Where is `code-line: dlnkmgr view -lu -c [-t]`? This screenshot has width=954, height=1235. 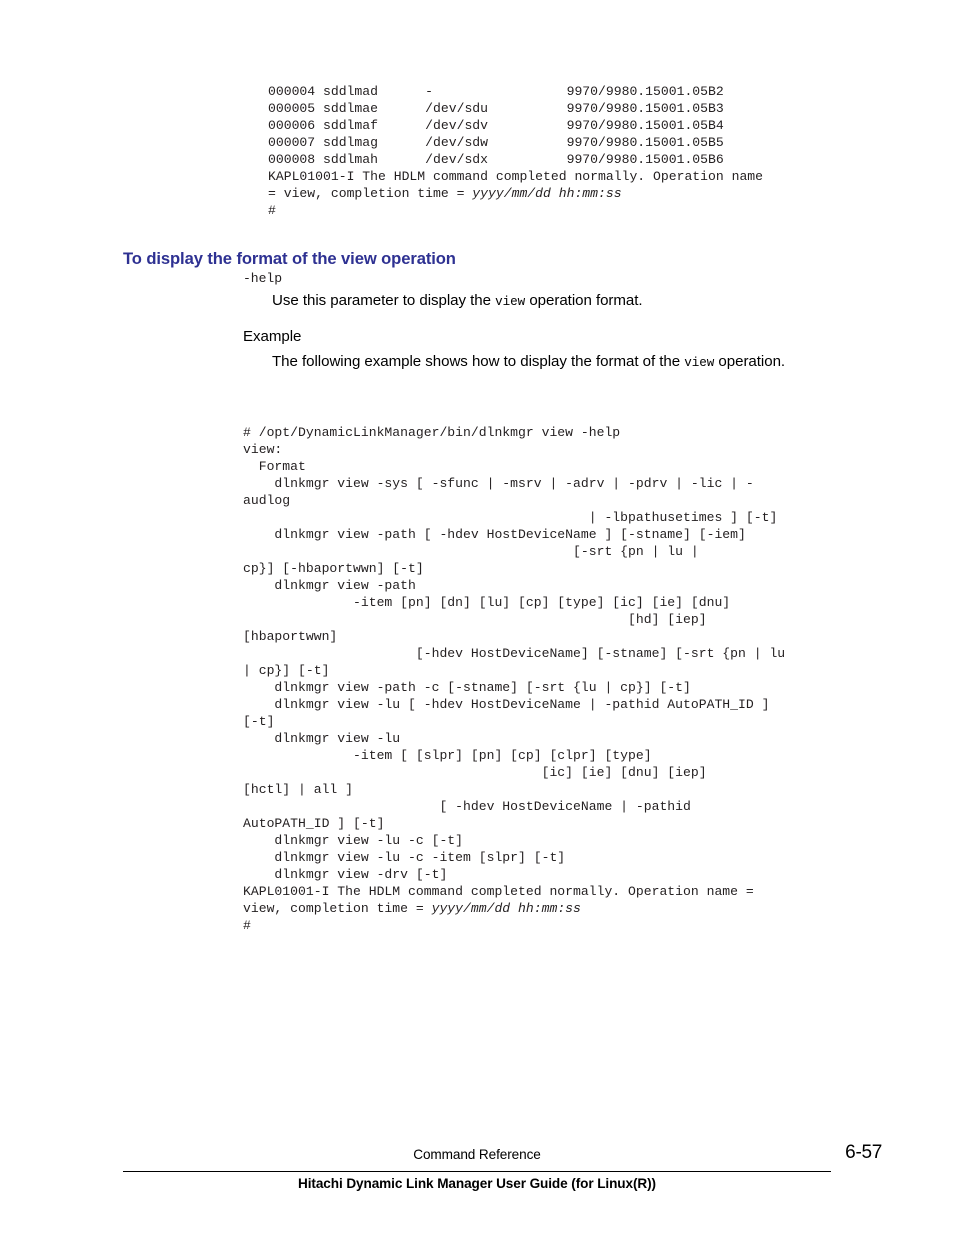
code-line: dlnkmgr view -lu -c [-t] is located at coordinates (353, 841).